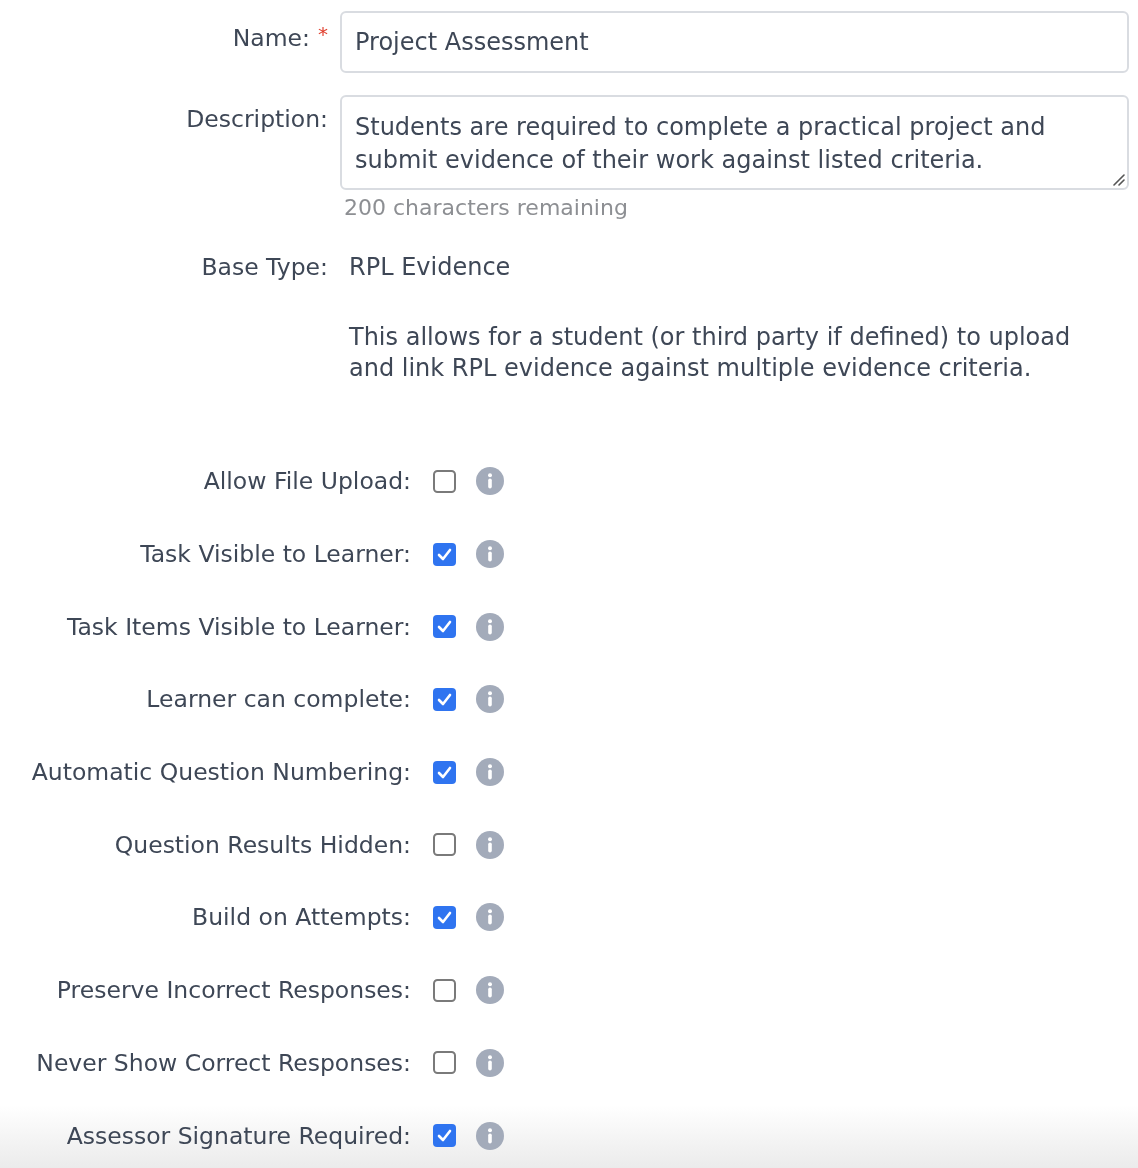 This screenshot has height=1168, width=1138. Describe the element at coordinates (233, 990) in the screenshot. I see `option-label: Preserve Incorrect Responses:` at that location.